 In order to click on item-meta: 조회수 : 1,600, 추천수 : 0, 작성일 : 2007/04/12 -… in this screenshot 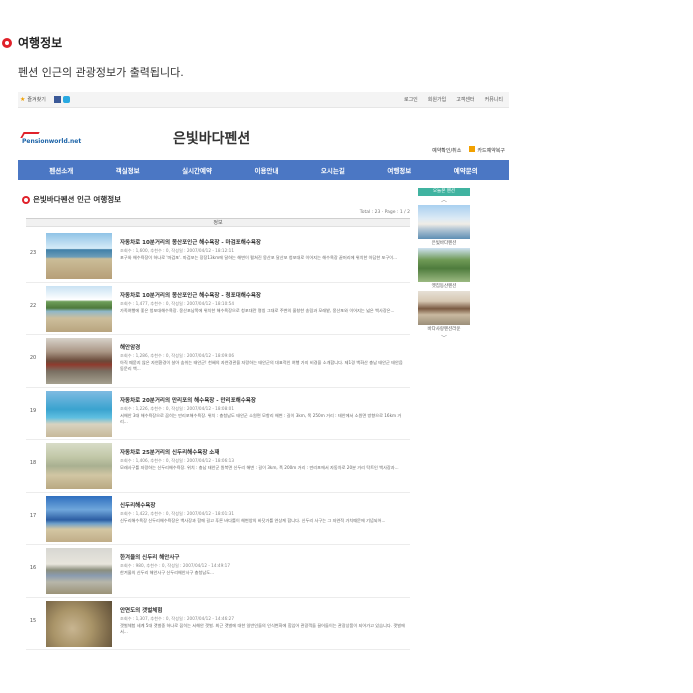, I will do `click(177, 250)`.